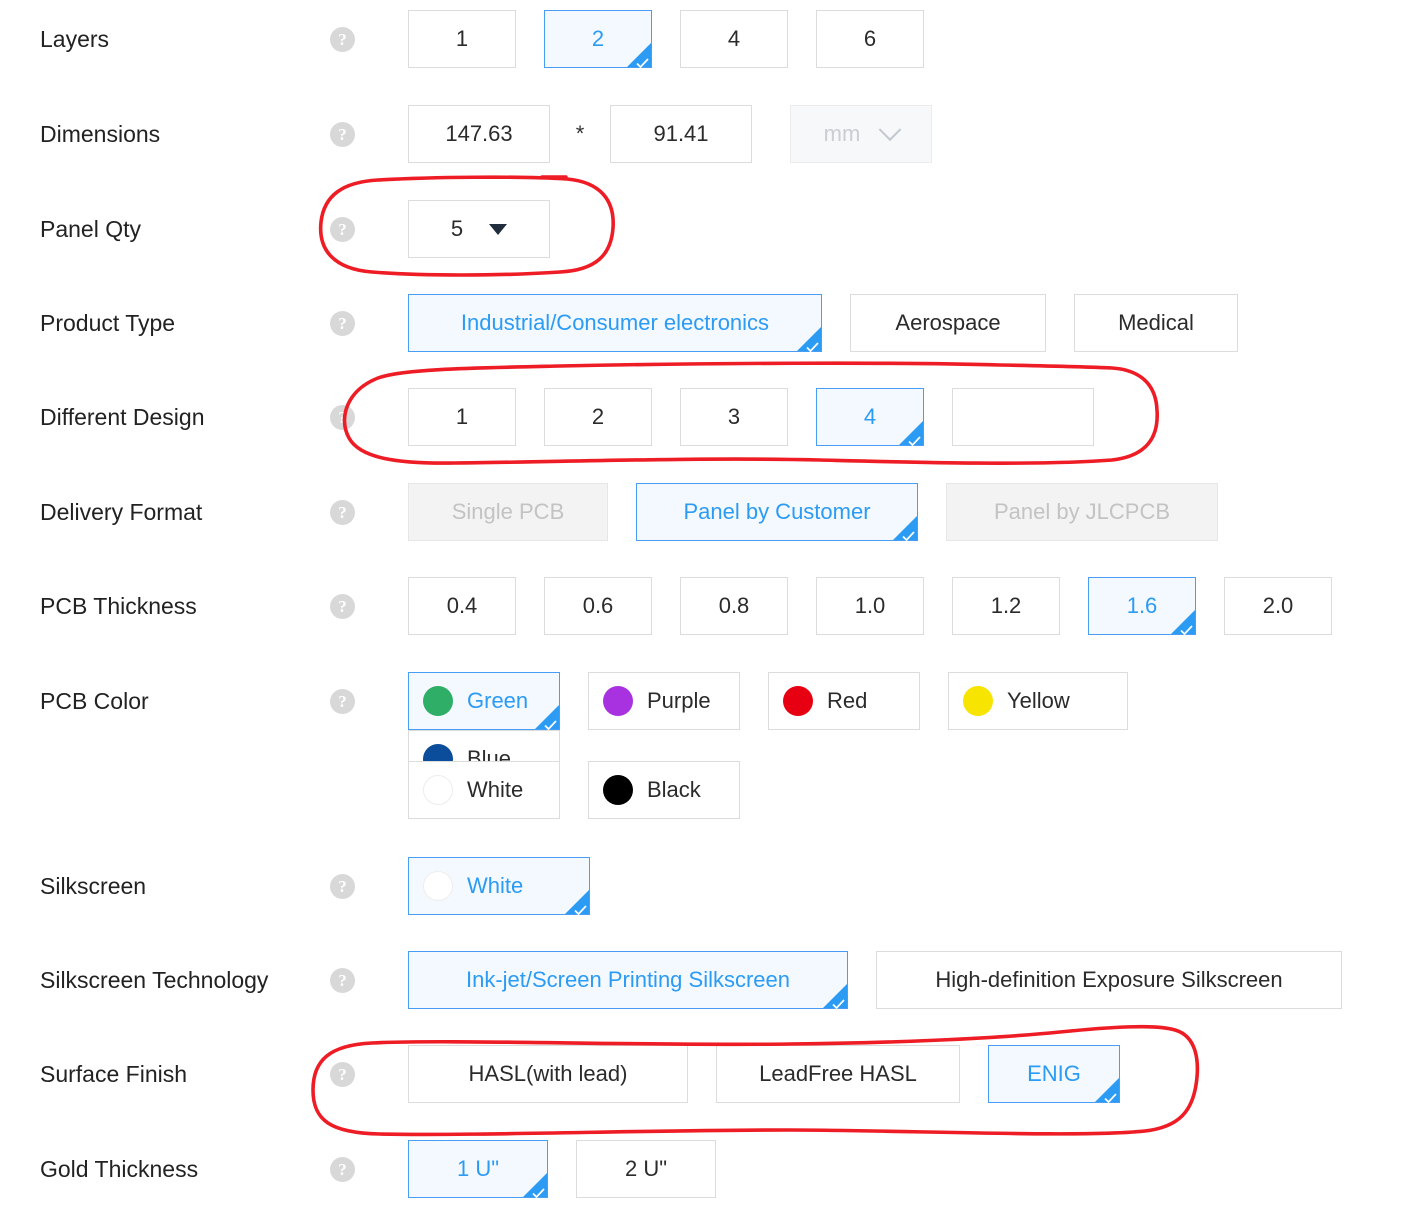  I want to click on form-row-dimensions: Dimensions ? 147.63 * 91.41 mm, so click(704, 134).